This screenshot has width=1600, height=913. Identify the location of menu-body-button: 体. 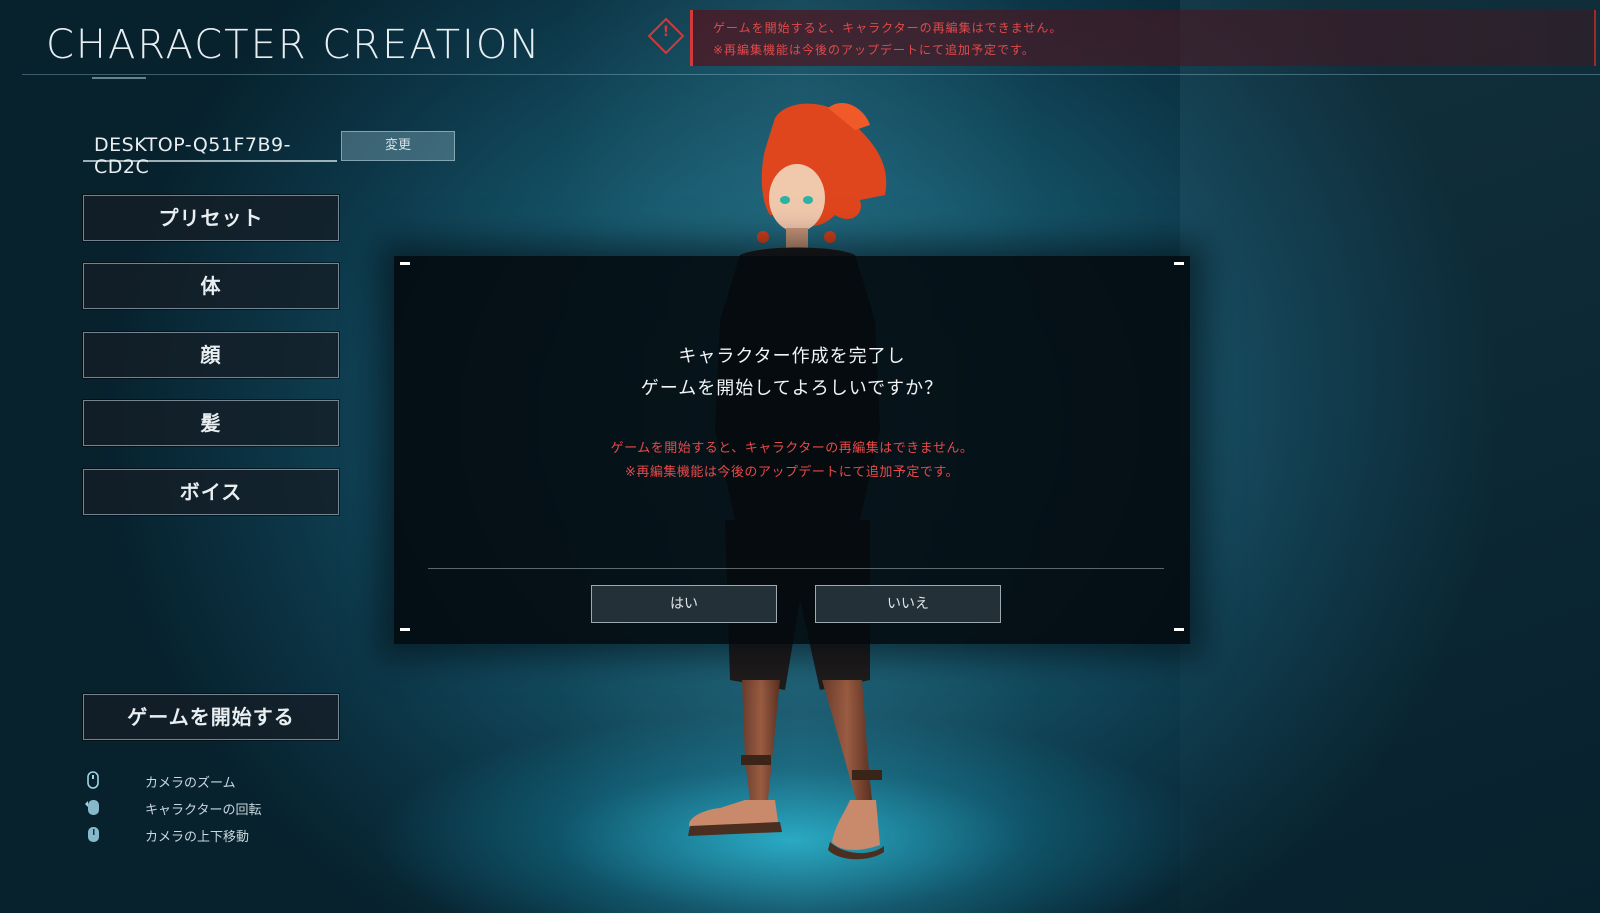
(211, 286).